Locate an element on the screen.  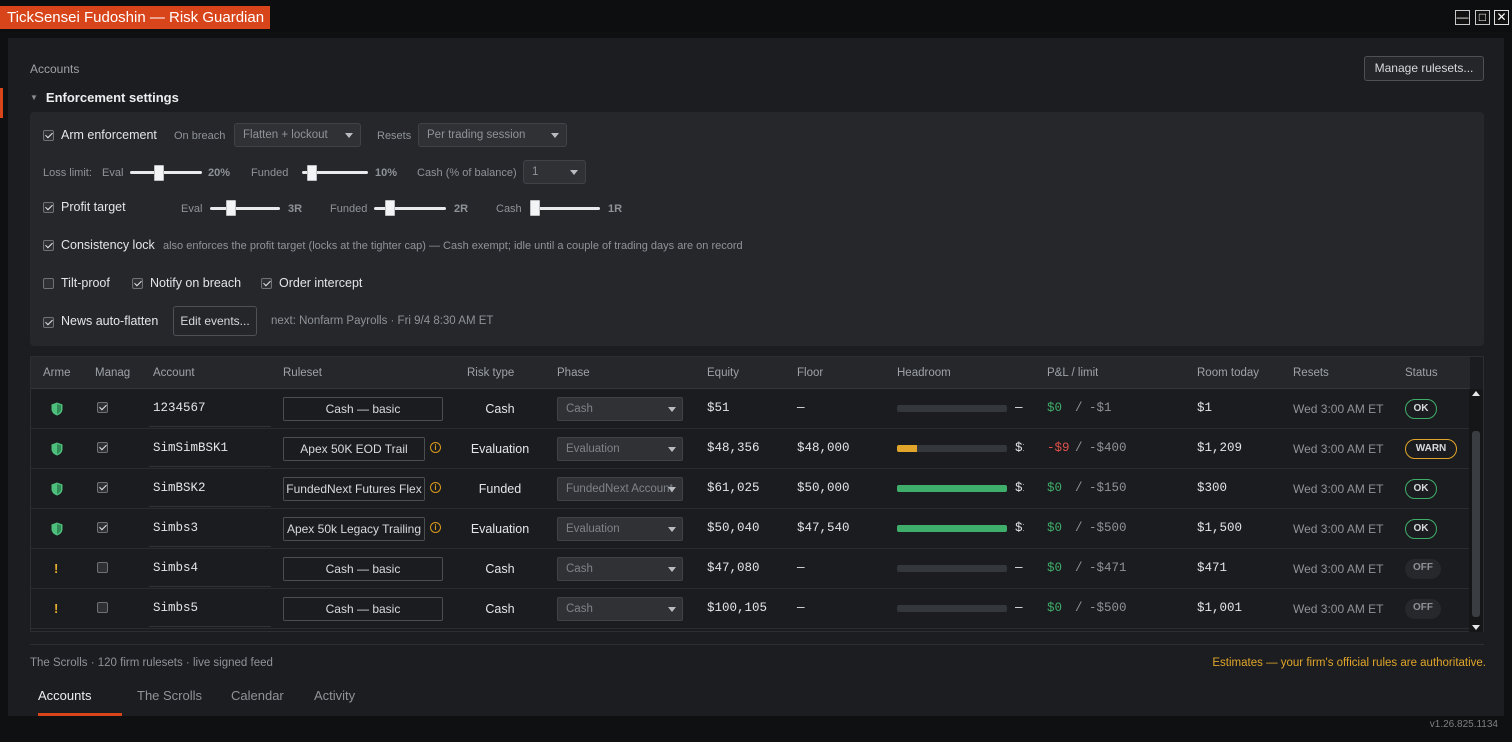
limit-value: -$500 is located at coordinates (1108, 528).